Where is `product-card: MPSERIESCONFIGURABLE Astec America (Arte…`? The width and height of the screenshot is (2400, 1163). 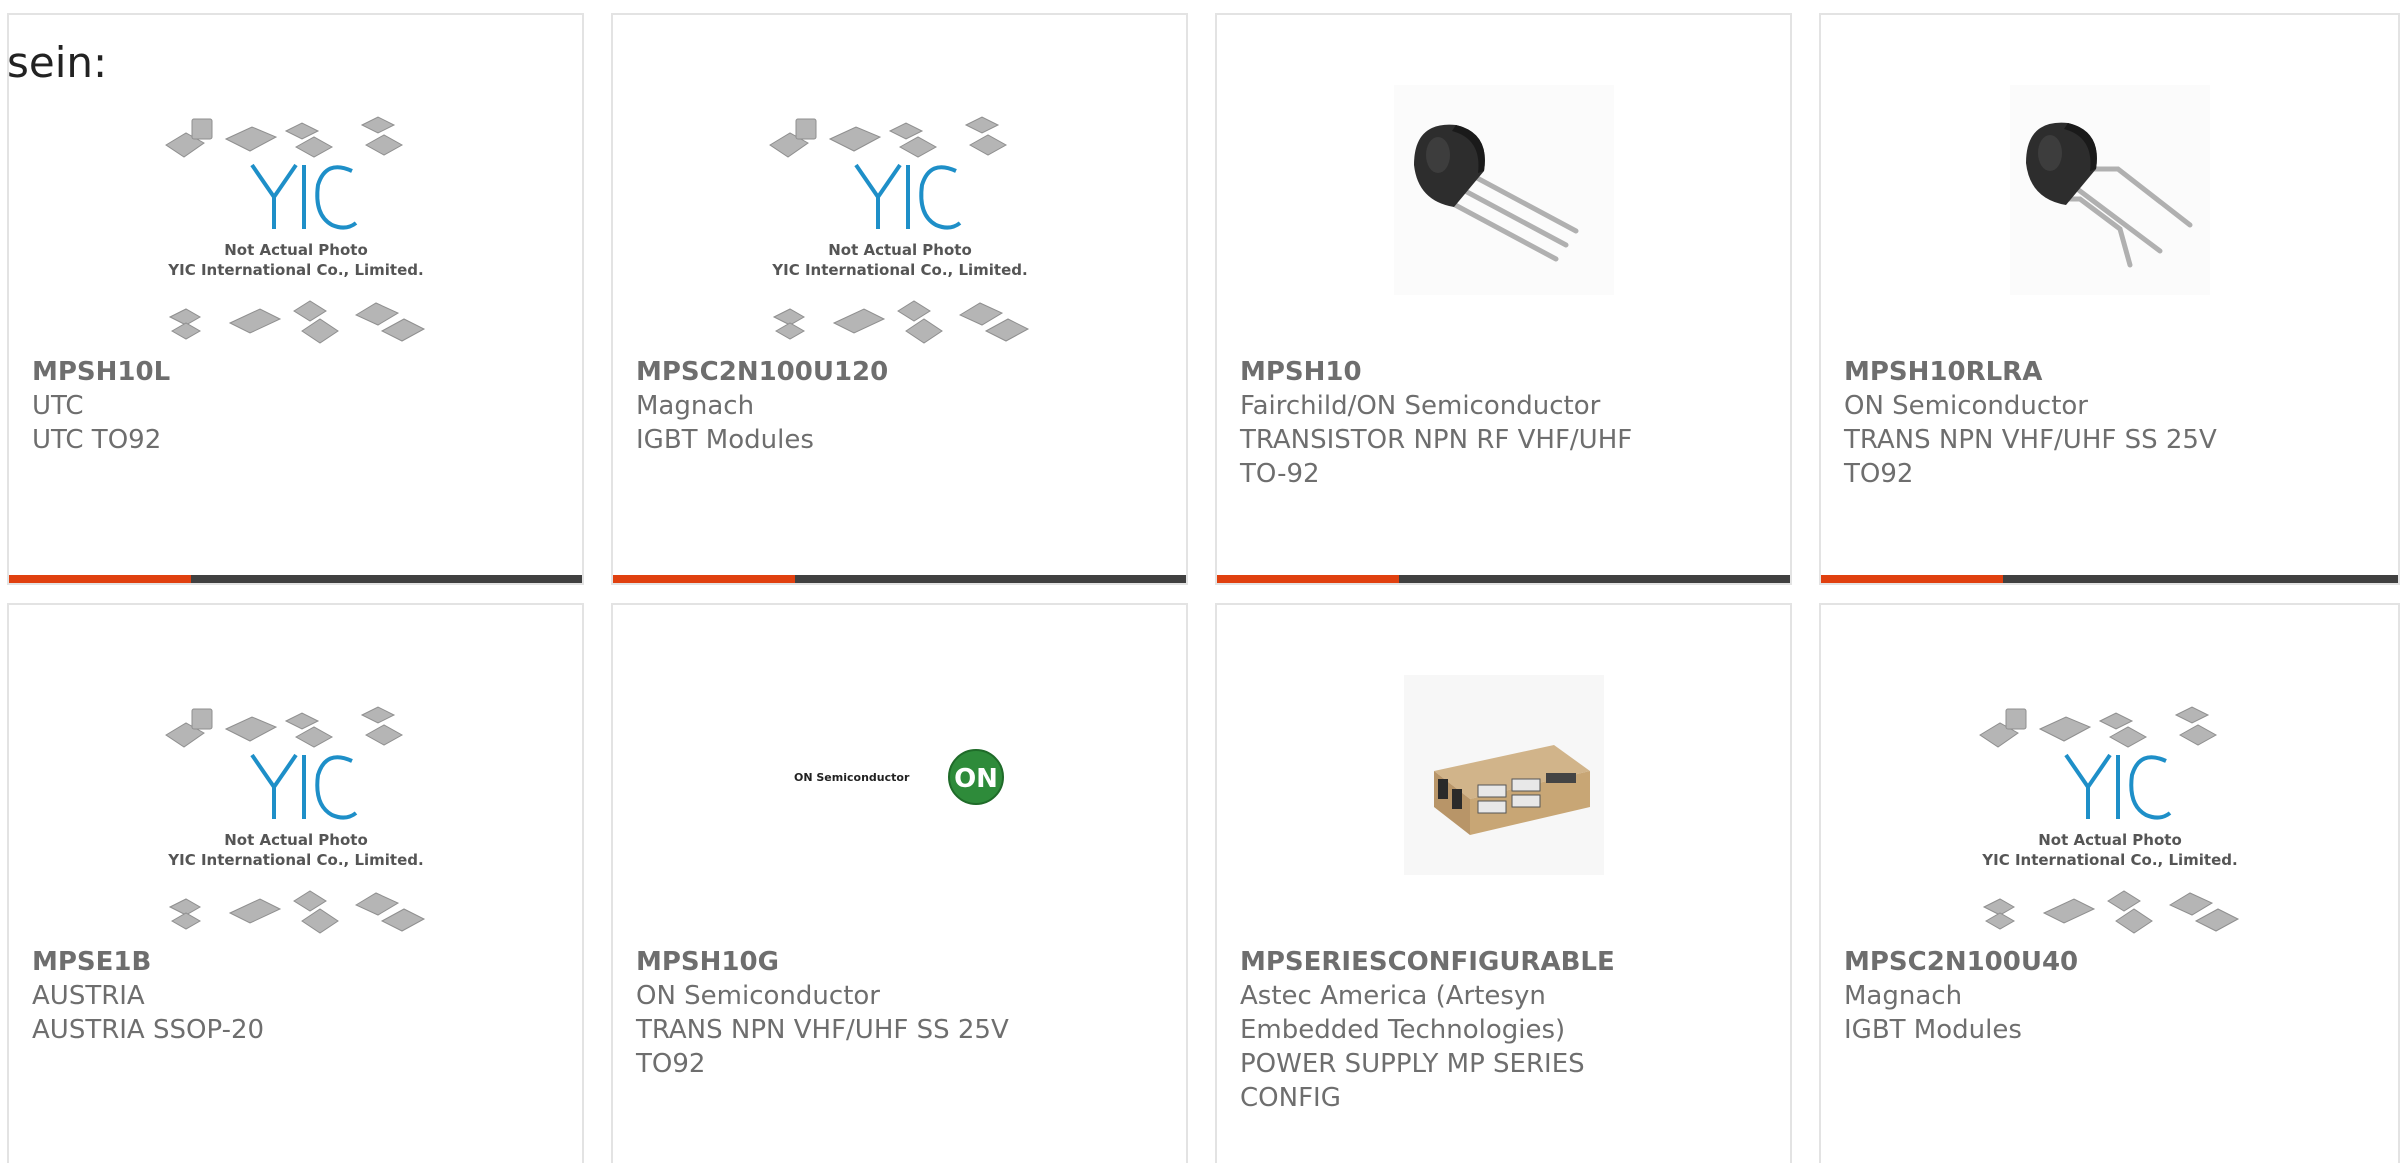
product-card: MPSERIESCONFIGURABLE Astec America (Arte… is located at coordinates (1503, 883).